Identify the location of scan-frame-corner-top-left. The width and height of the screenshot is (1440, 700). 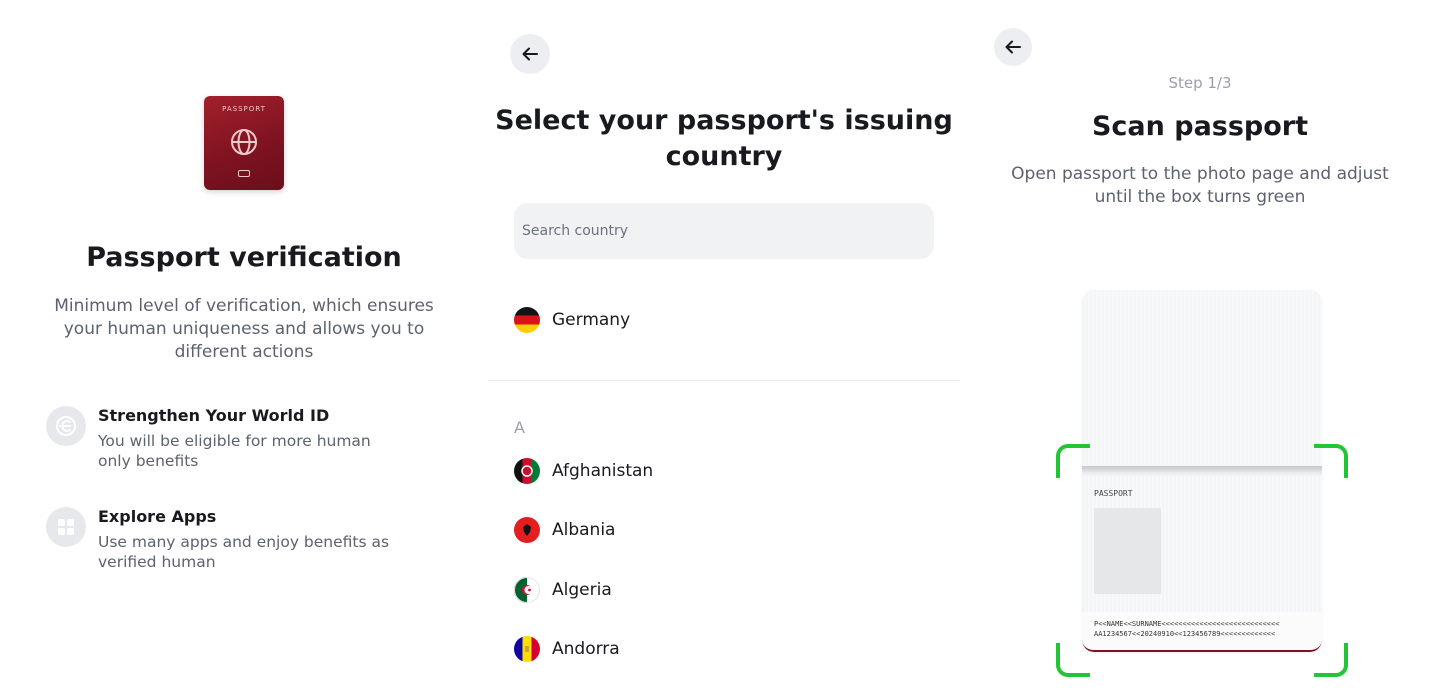
(1073, 461).